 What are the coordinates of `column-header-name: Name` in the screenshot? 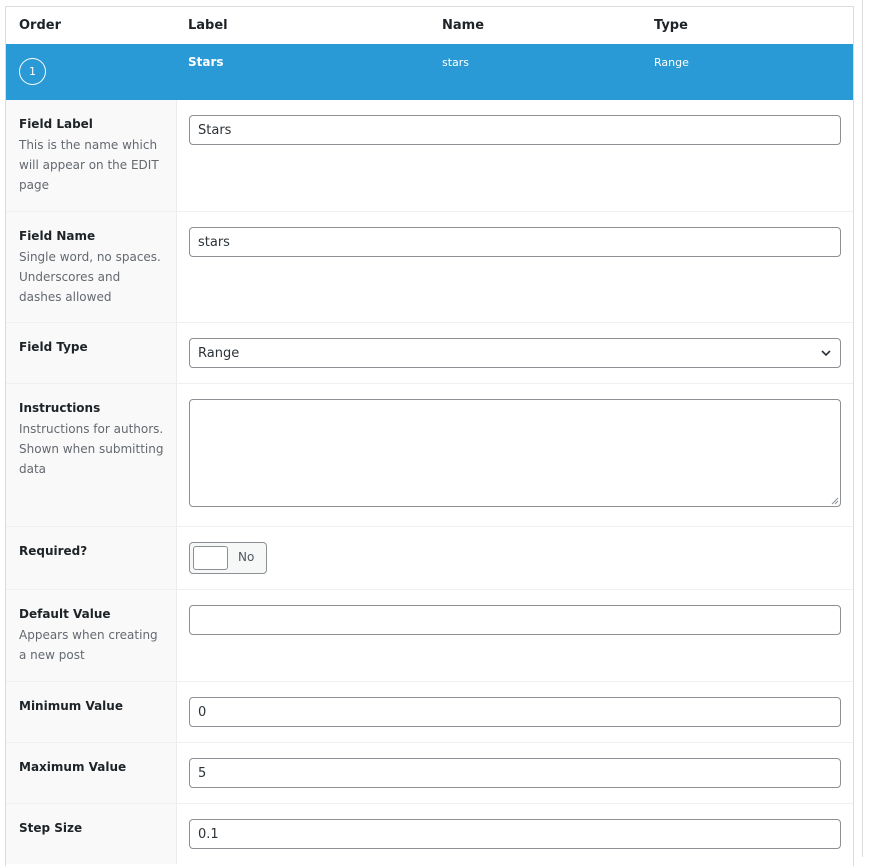 It's located at (463, 25).